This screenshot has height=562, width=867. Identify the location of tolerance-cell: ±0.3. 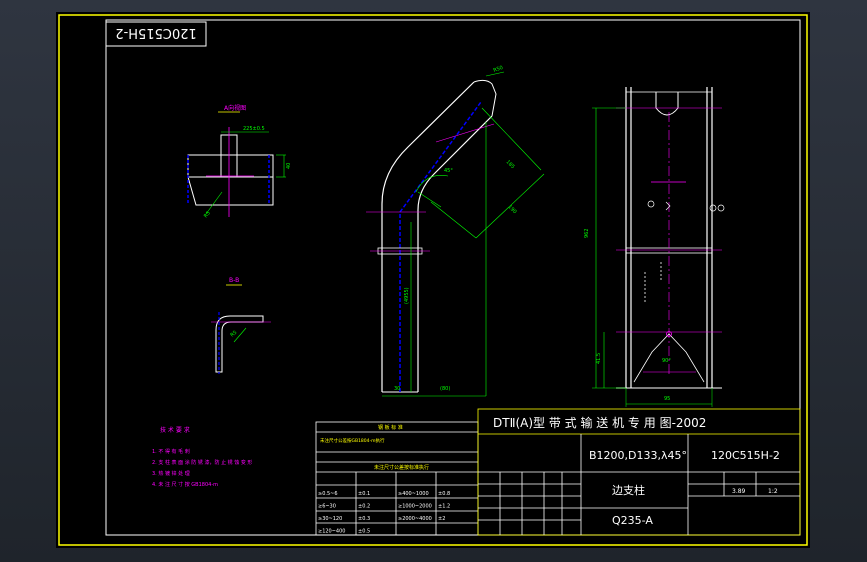
(364, 519).